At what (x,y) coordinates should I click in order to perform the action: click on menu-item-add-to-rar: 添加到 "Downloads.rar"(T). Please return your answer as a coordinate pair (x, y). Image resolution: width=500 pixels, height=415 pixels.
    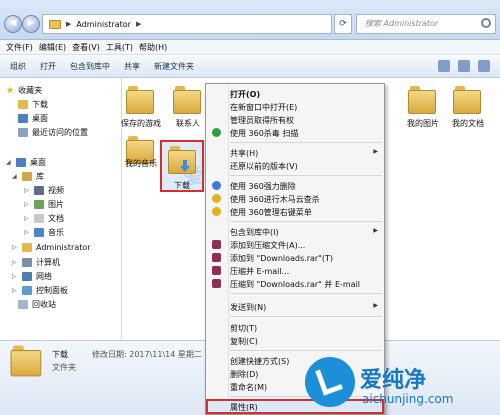
    Looking at the image, I should click on (295, 257).